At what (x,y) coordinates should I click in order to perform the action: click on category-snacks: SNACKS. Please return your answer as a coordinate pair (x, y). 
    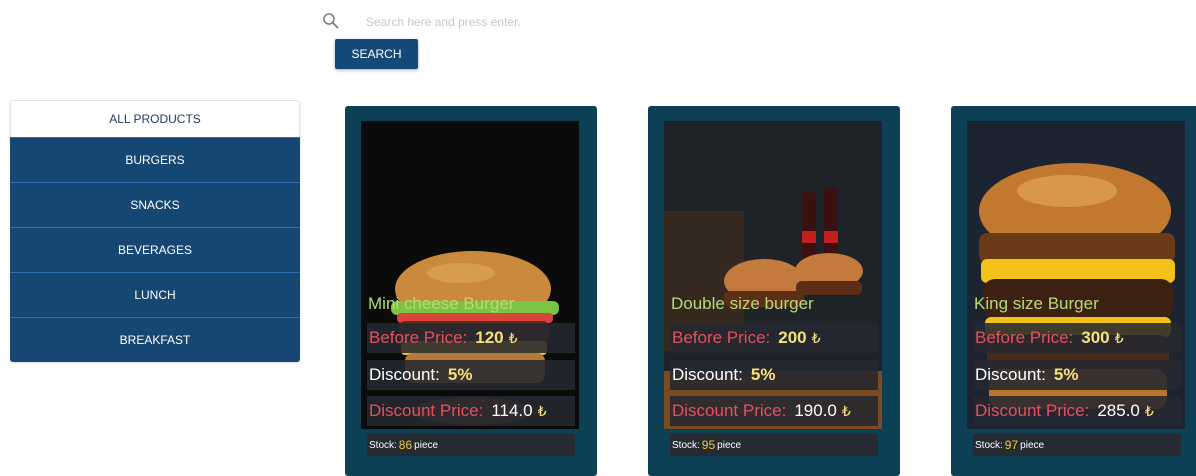
    Looking at the image, I should click on (155, 204).